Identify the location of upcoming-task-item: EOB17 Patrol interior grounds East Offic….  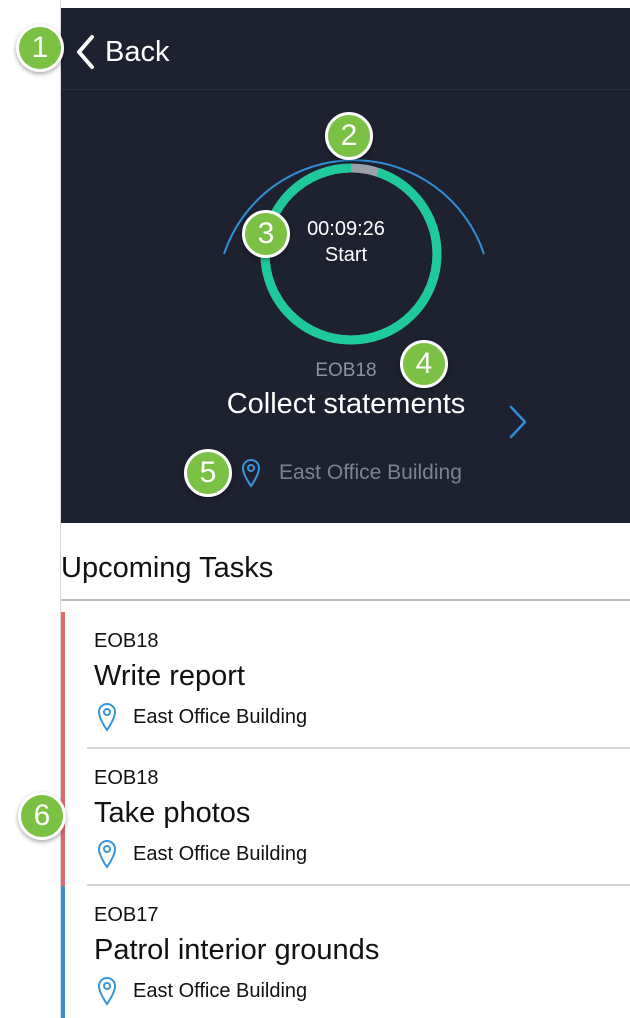
(345, 952).